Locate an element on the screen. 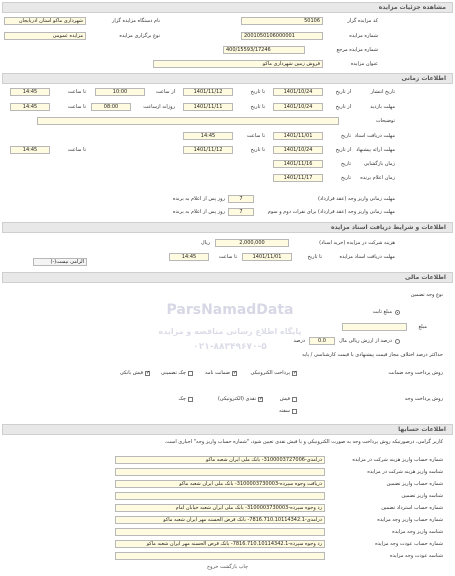  receive-label: مهلت دریافت اسناد is located at coordinates (374, 136).